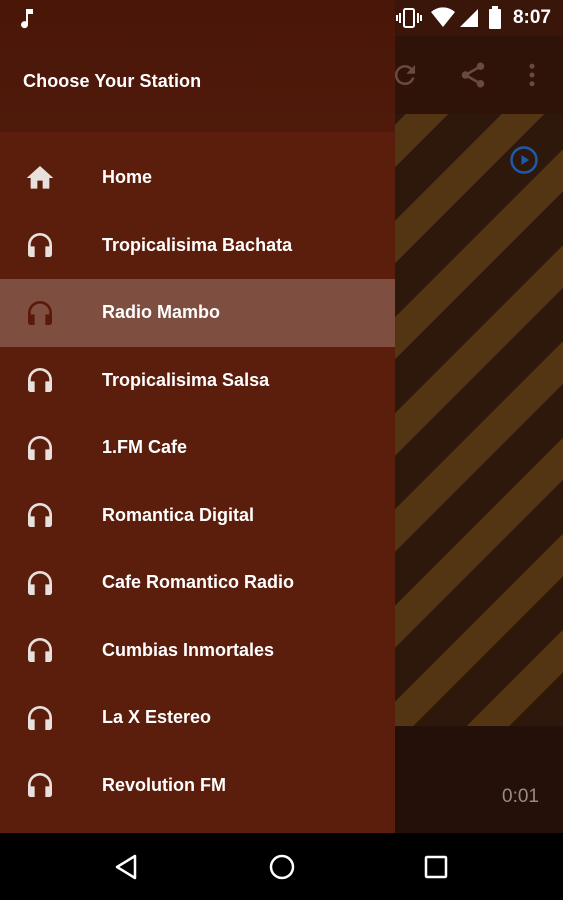 The height and width of the screenshot is (900, 563). Describe the element at coordinates (495, 18) in the screenshot. I see `battery-icon` at that location.